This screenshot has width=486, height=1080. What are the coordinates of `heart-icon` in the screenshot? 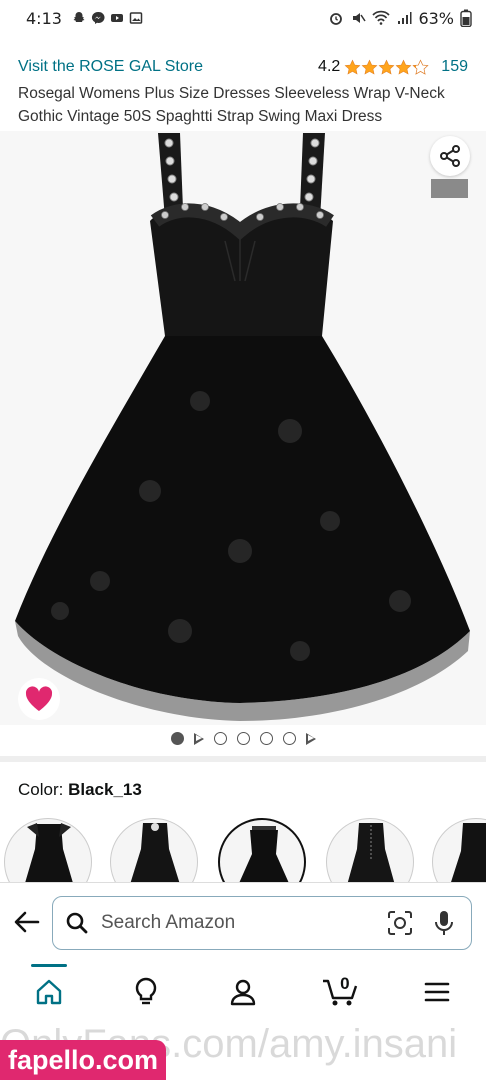 It's located at (39, 698).